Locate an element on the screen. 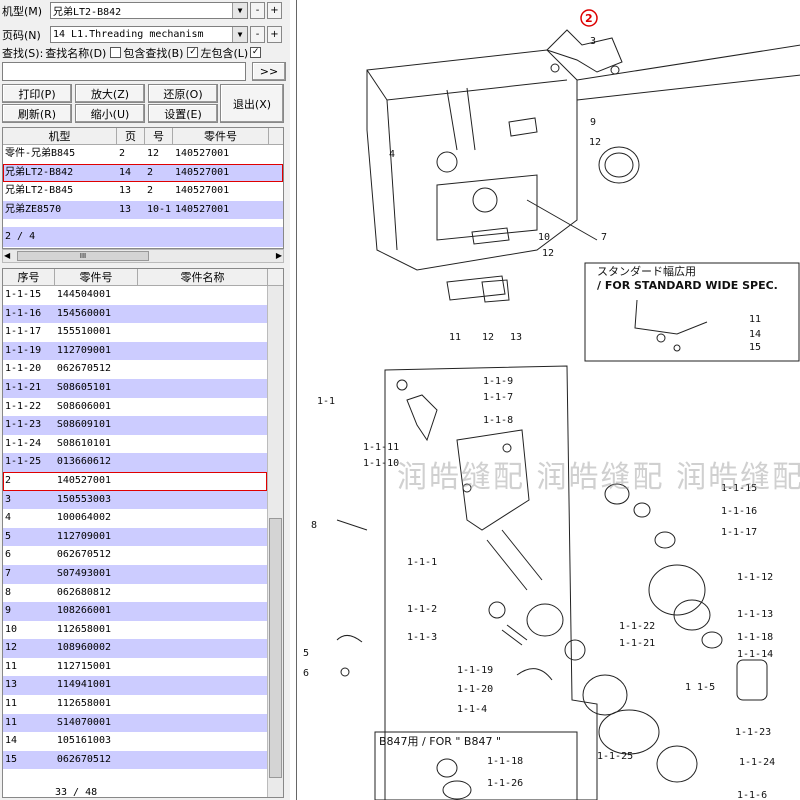  table-row: 7 S07493001 is located at coordinates (135, 574).